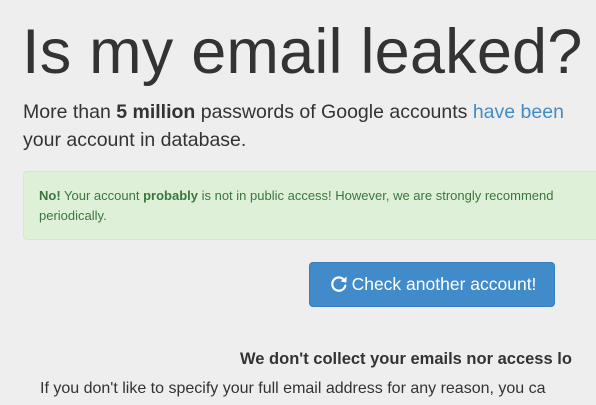  Describe the element at coordinates (135, 140) in the screenshot. I see `lead-line-2: your account in database.` at that location.